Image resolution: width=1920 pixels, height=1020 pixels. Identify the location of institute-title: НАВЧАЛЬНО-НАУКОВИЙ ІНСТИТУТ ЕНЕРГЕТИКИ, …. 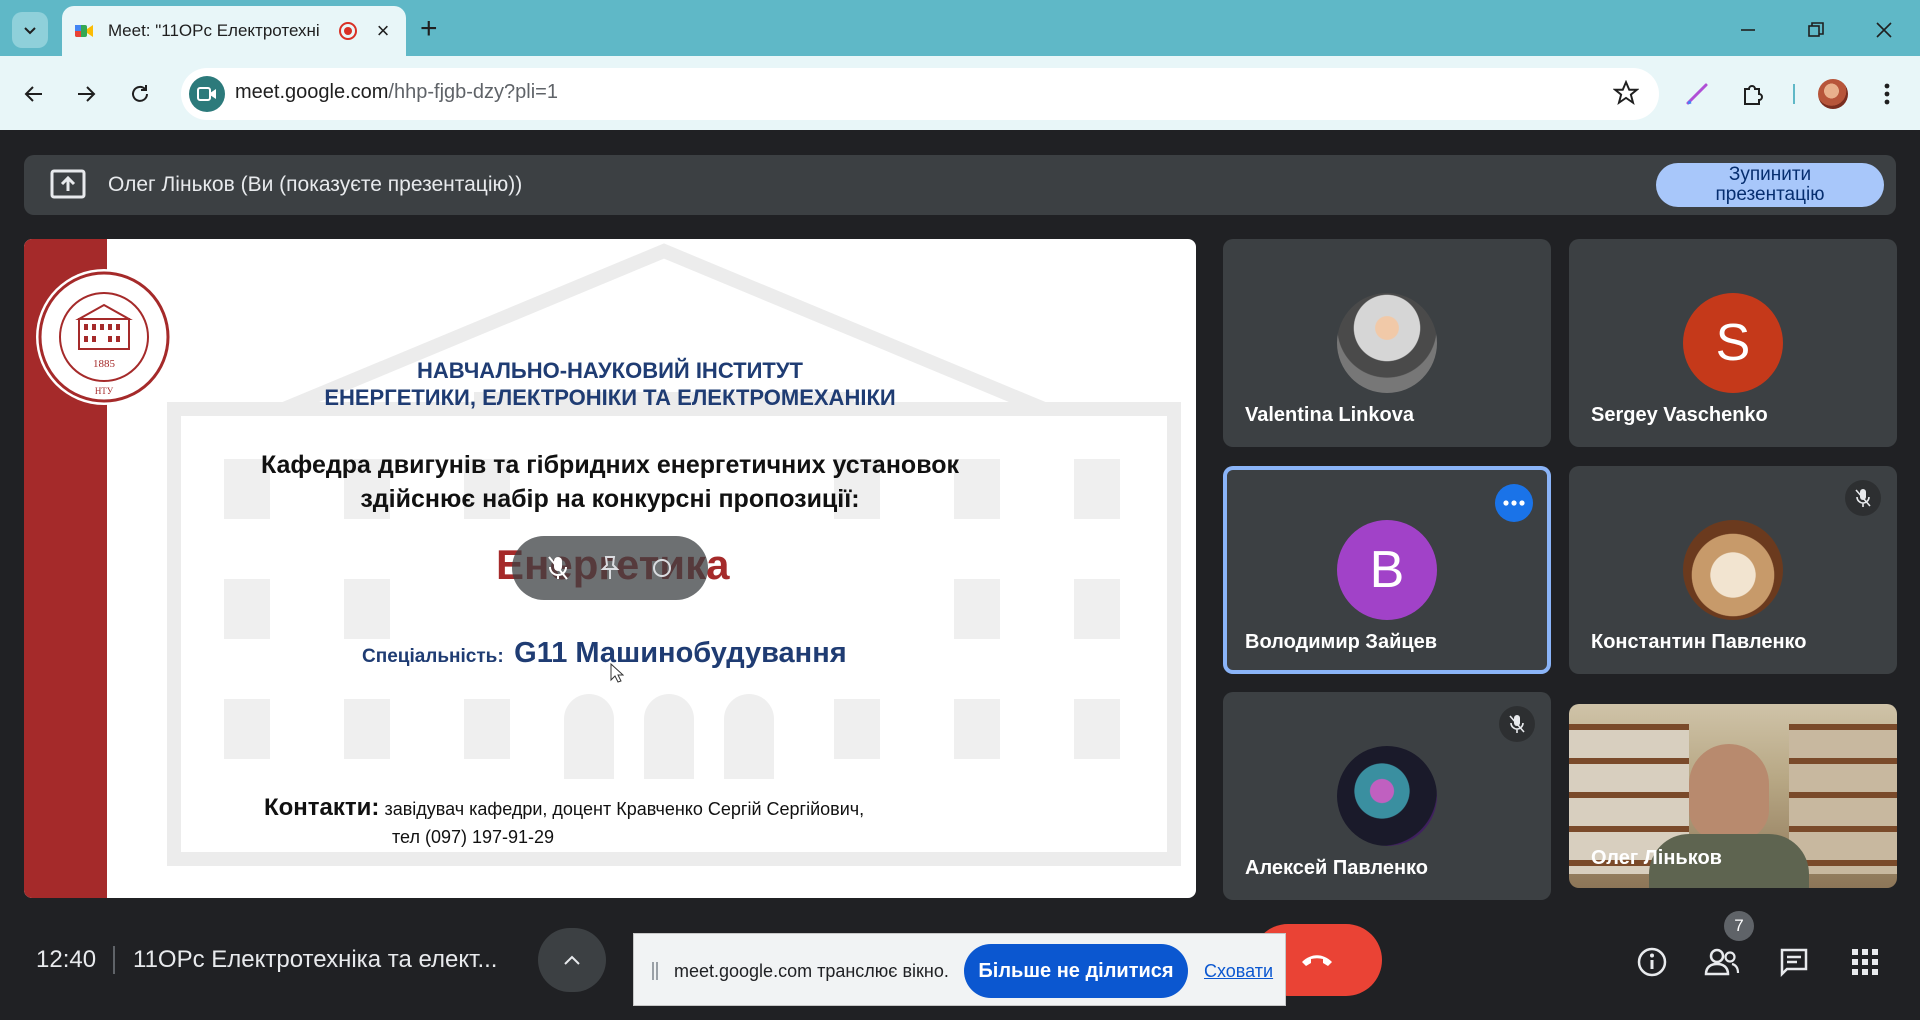
(610, 384).